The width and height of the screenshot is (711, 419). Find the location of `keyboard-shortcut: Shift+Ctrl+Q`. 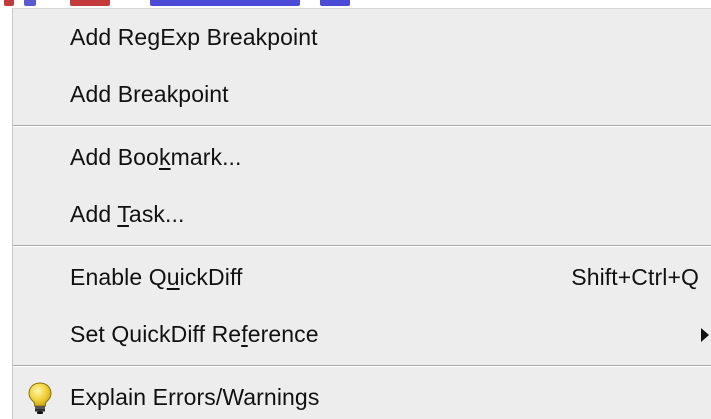

keyboard-shortcut: Shift+Ctrl+Q is located at coordinates (635, 277).